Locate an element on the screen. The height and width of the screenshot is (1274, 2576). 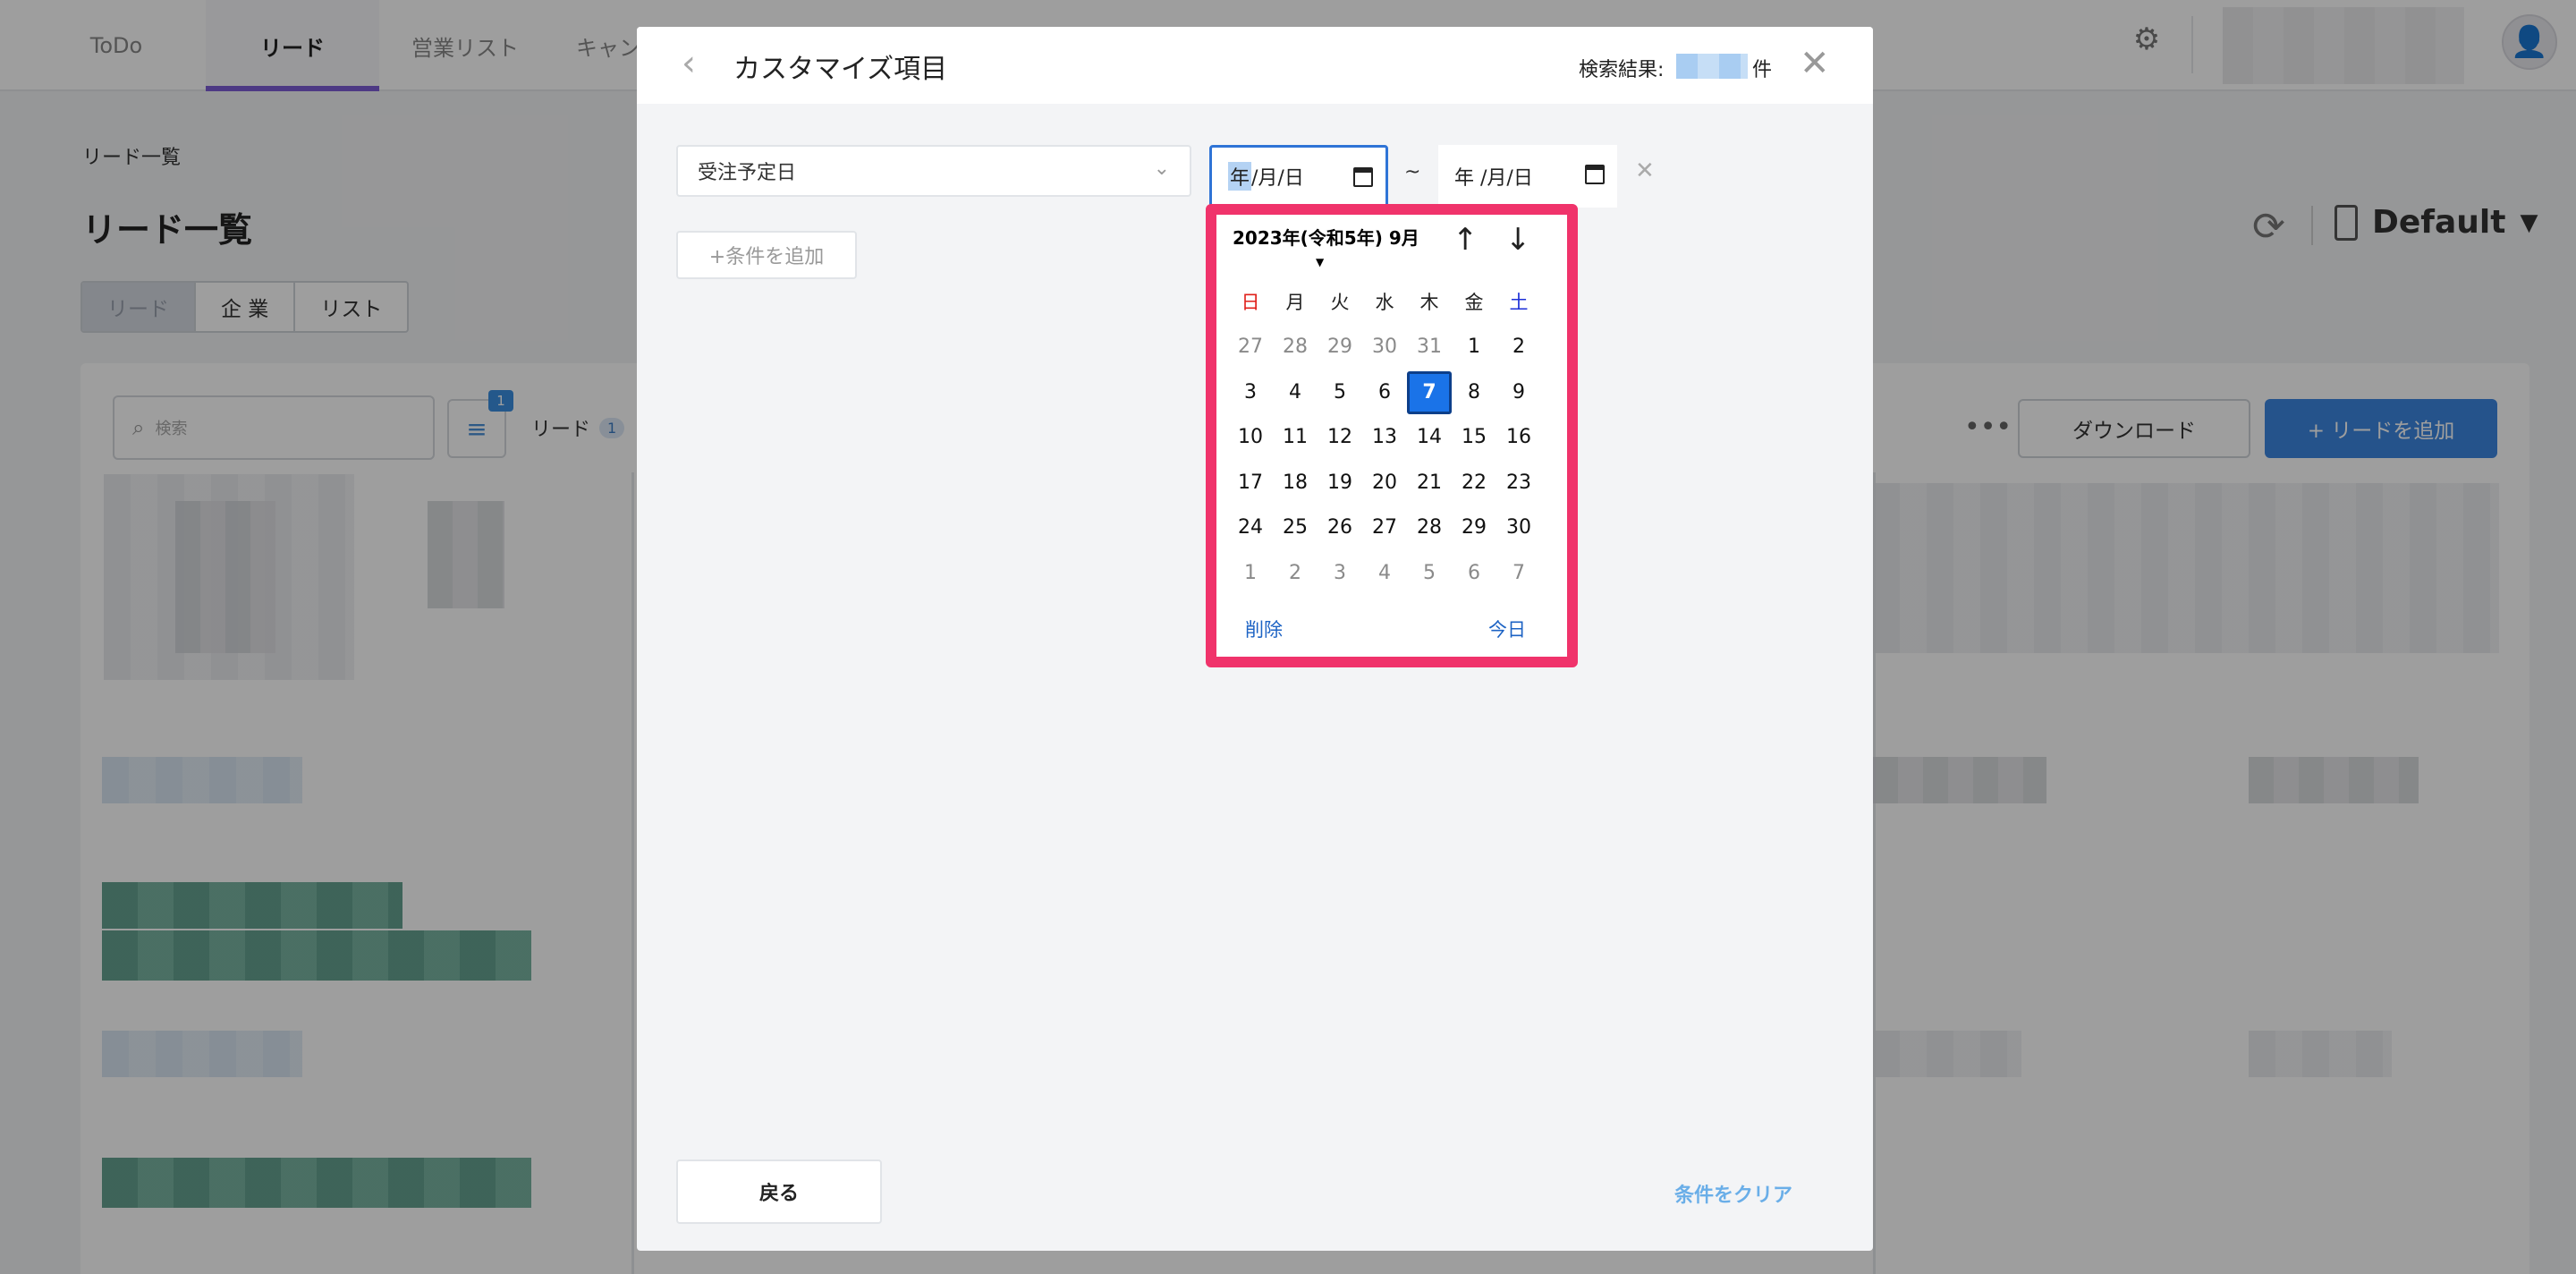
calendar-day: 25 is located at coordinates (1295, 527).